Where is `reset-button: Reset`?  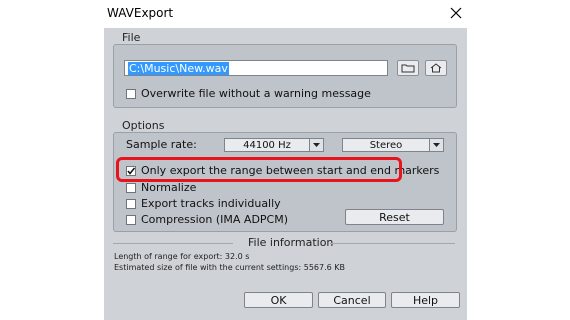
reset-button: Reset is located at coordinates (394, 217).